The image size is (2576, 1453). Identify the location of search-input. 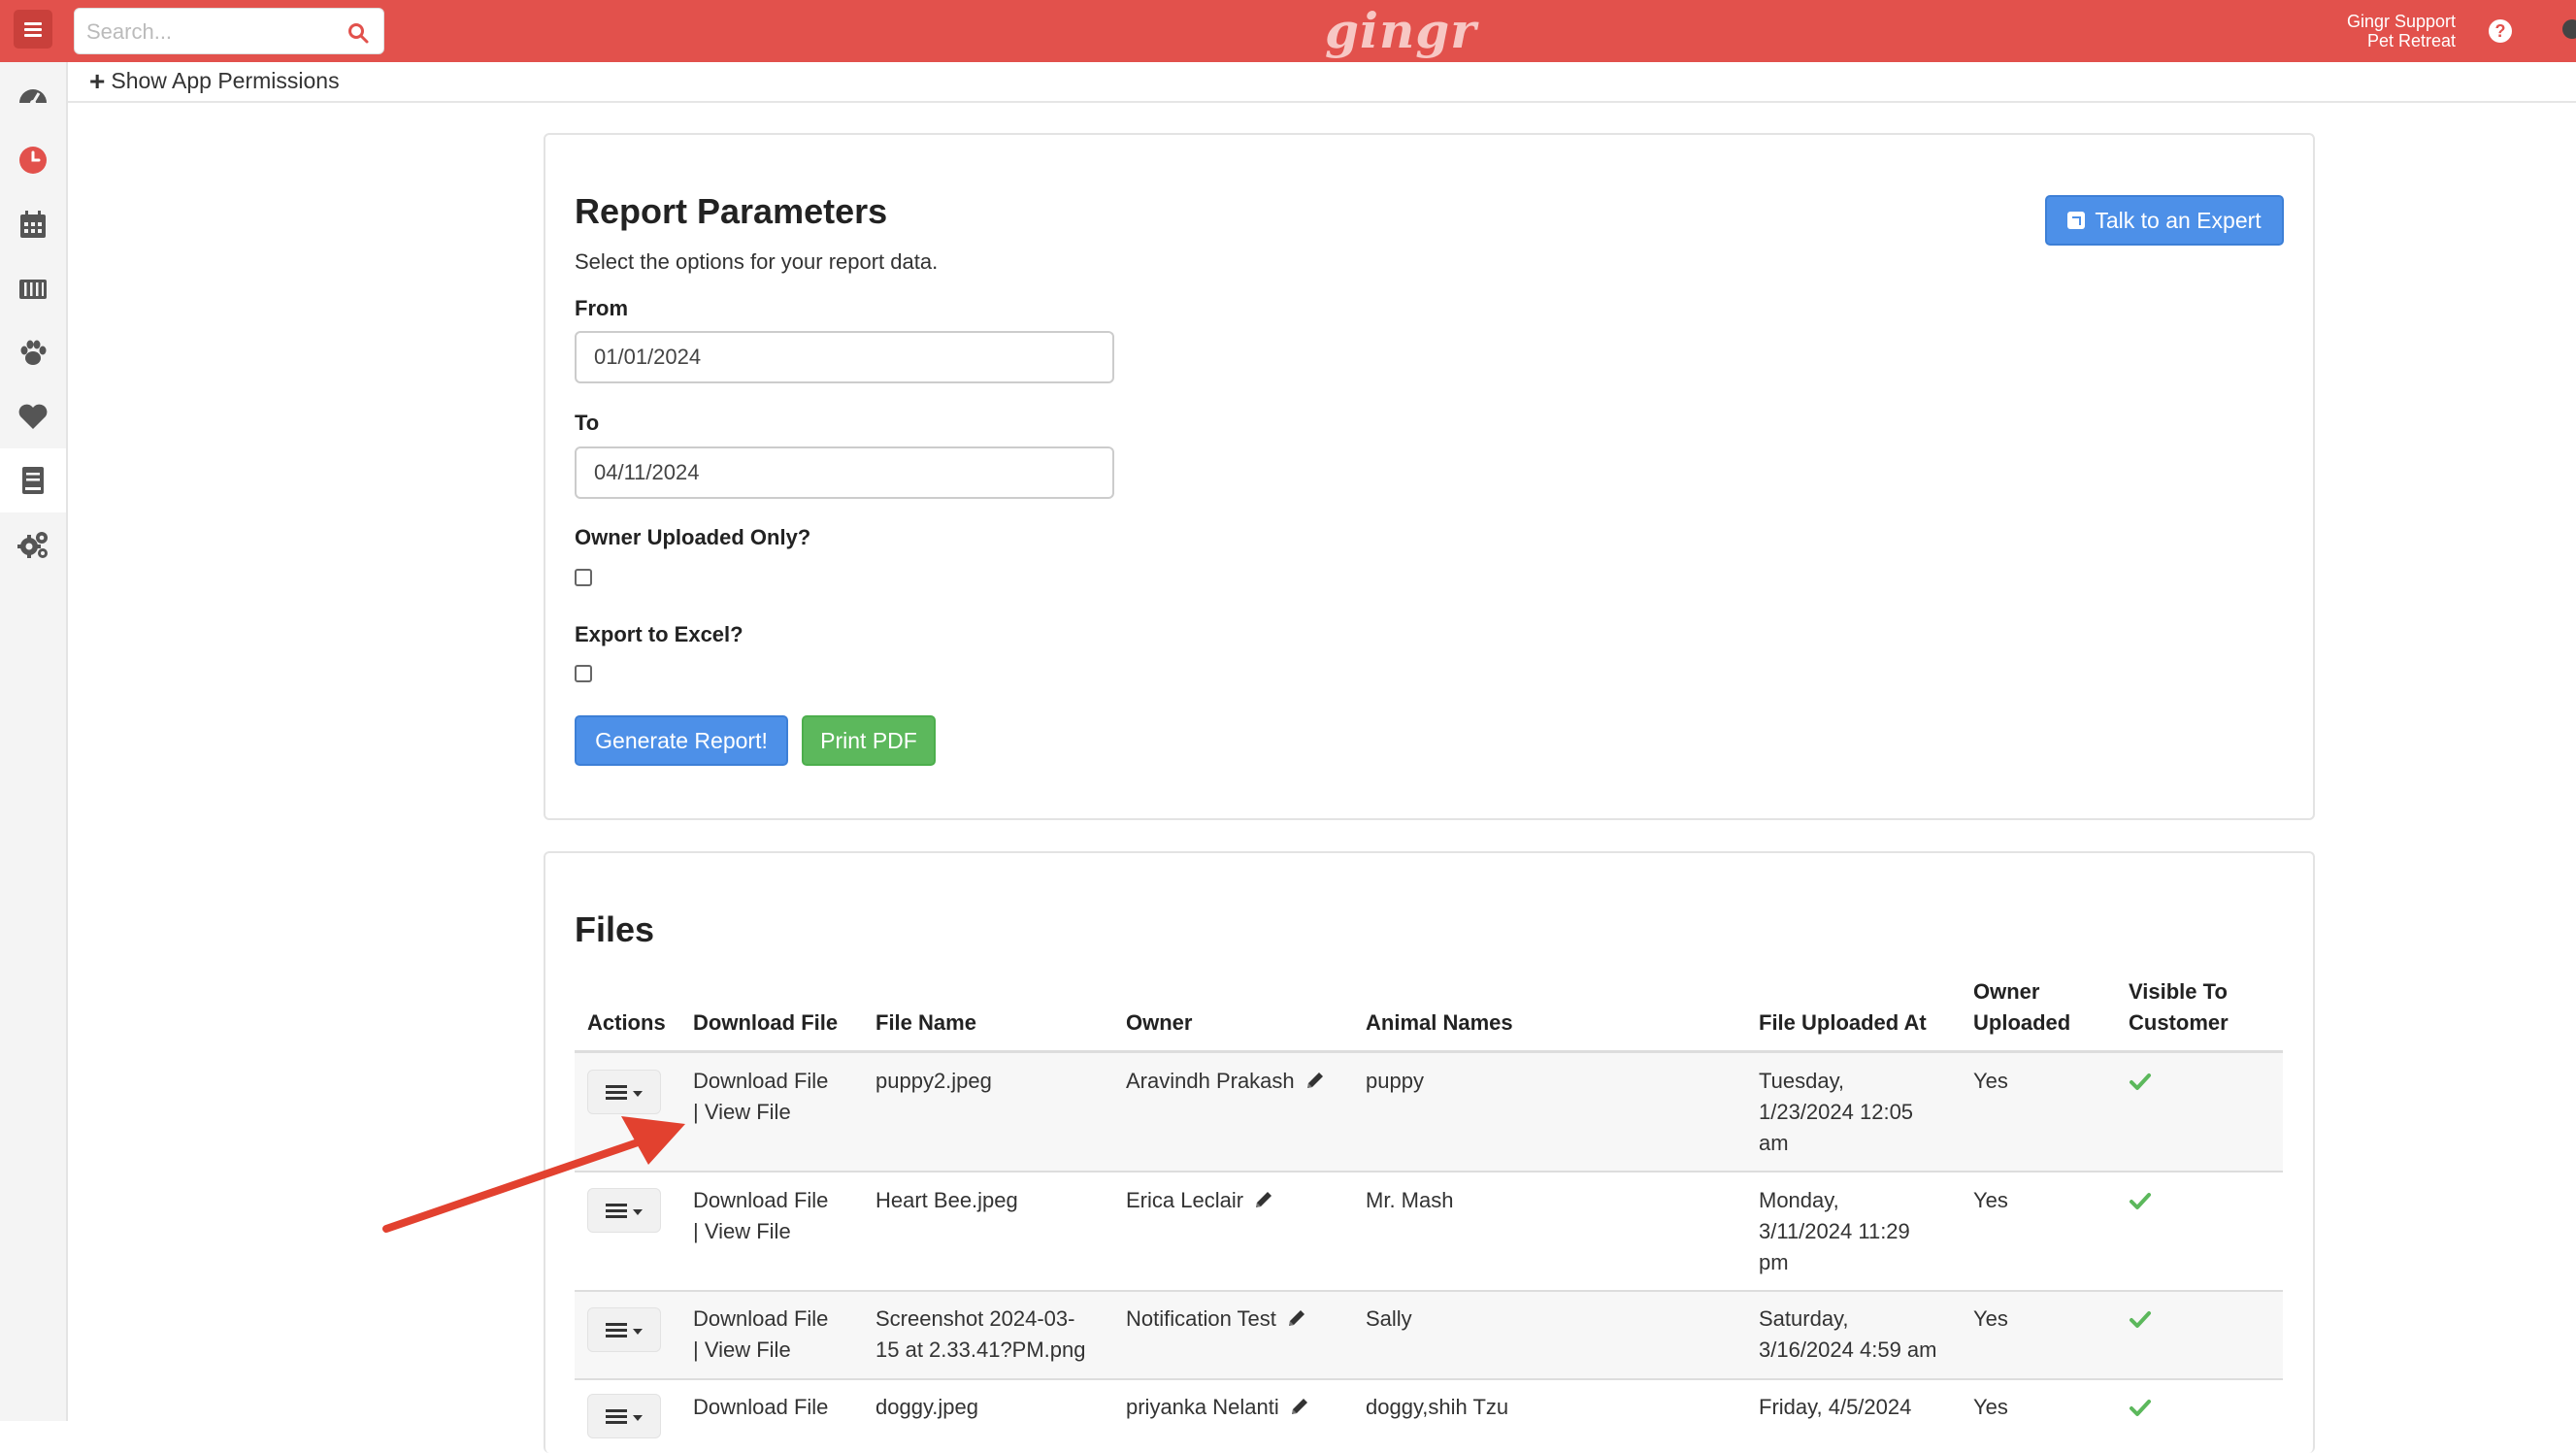
(207, 32).